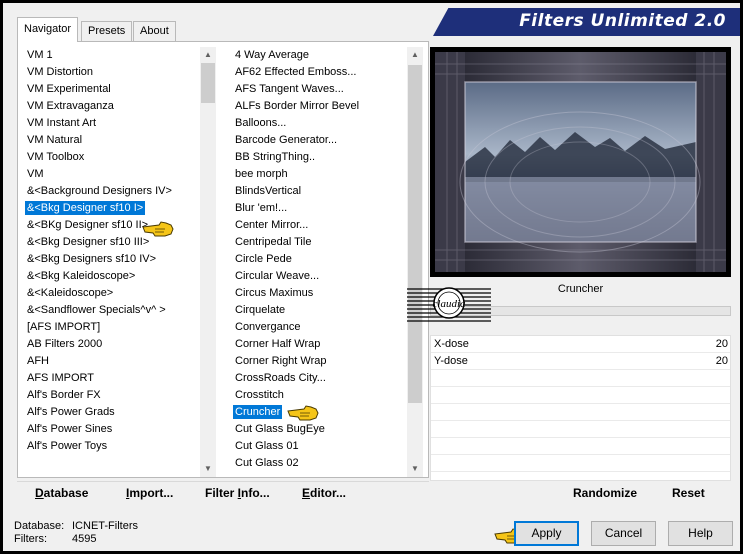 The image size is (743, 554). I want to click on filter-list-item-label: BlindsVertical, so click(268, 191).